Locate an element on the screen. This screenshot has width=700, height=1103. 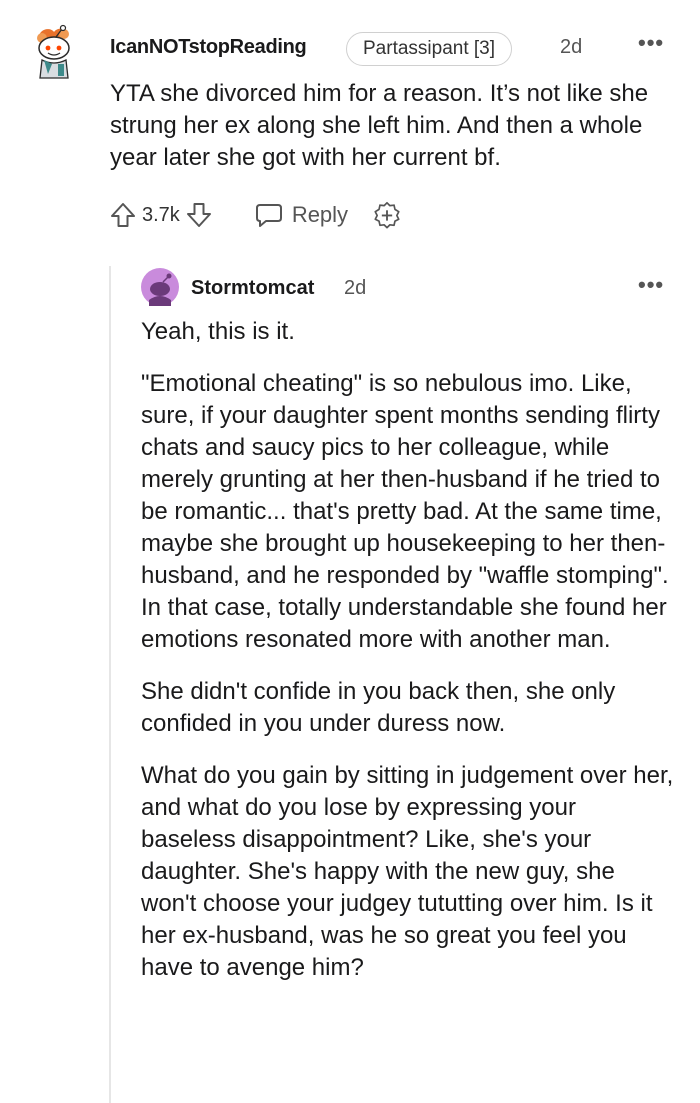
downvote-arrow-icon is located at coordinates (199, 215).